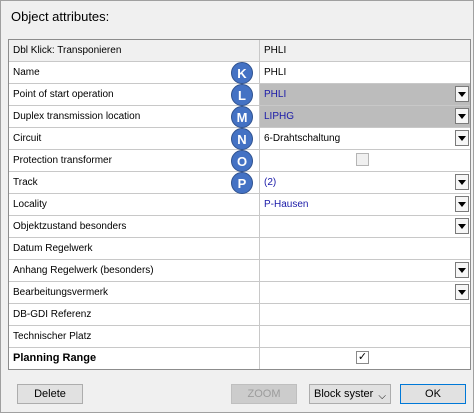 This screenshot has height=413, width=474. I want to click on attribute-value-text: P-Hausen, so click(286, 204).